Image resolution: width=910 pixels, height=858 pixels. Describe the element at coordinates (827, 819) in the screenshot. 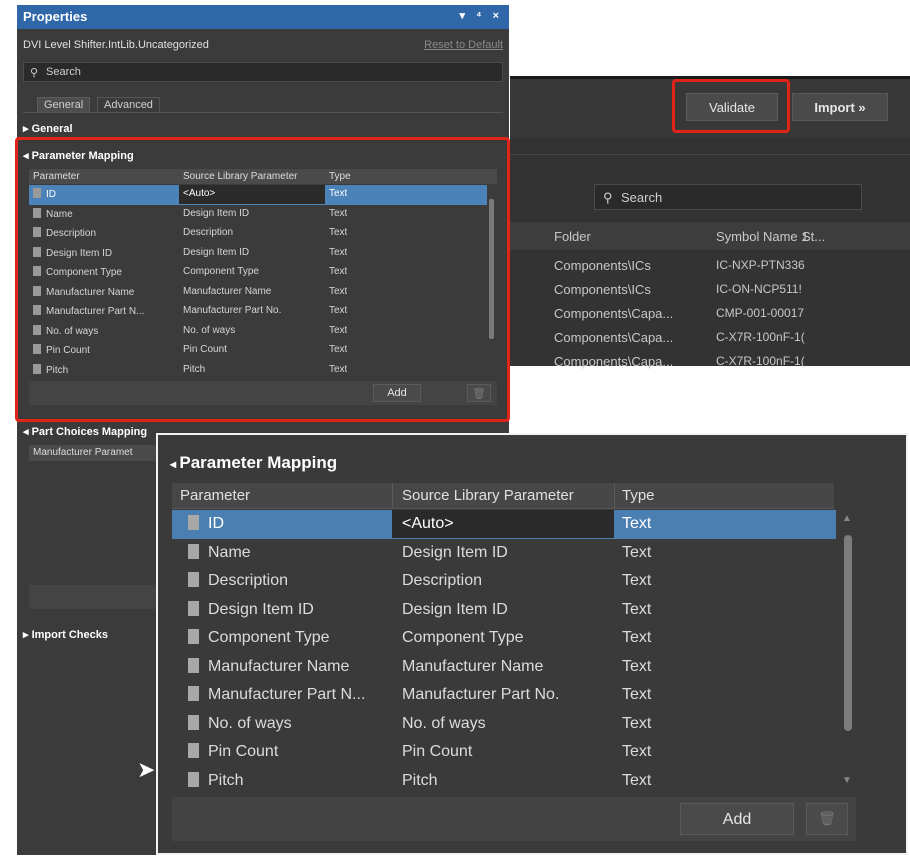

I see `delete-icon: 🗑` at that location.